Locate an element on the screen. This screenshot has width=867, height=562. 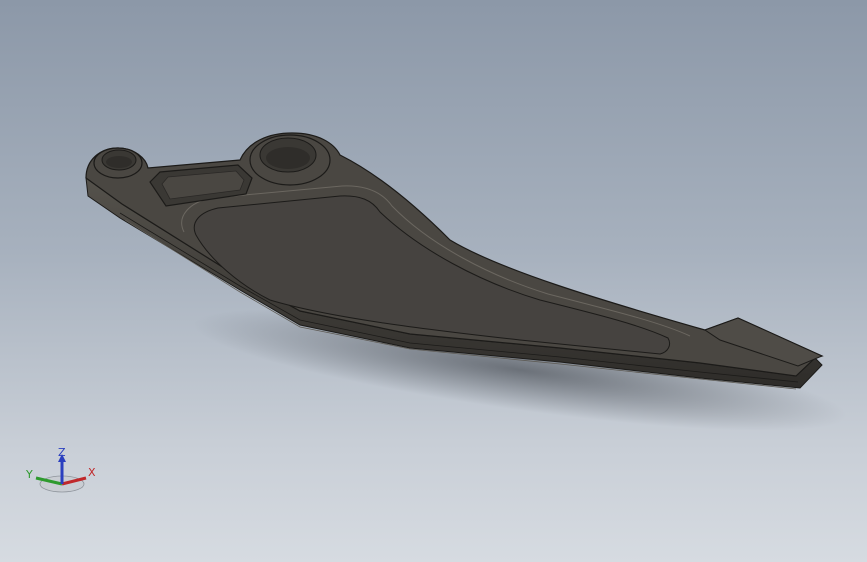
triad-z-label: Z is located at coordinates (62, 453).